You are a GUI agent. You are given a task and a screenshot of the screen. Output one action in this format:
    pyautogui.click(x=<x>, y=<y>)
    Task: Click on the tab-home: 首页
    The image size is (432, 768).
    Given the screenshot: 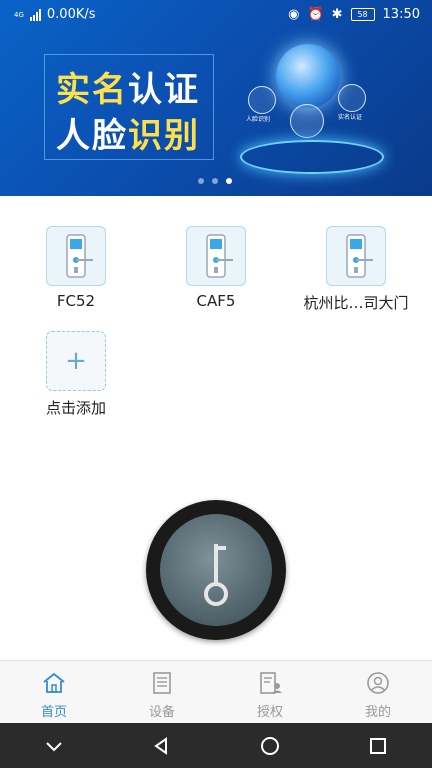 What is the action you would take?
    pyautogui.click(x=54, y=692)
    